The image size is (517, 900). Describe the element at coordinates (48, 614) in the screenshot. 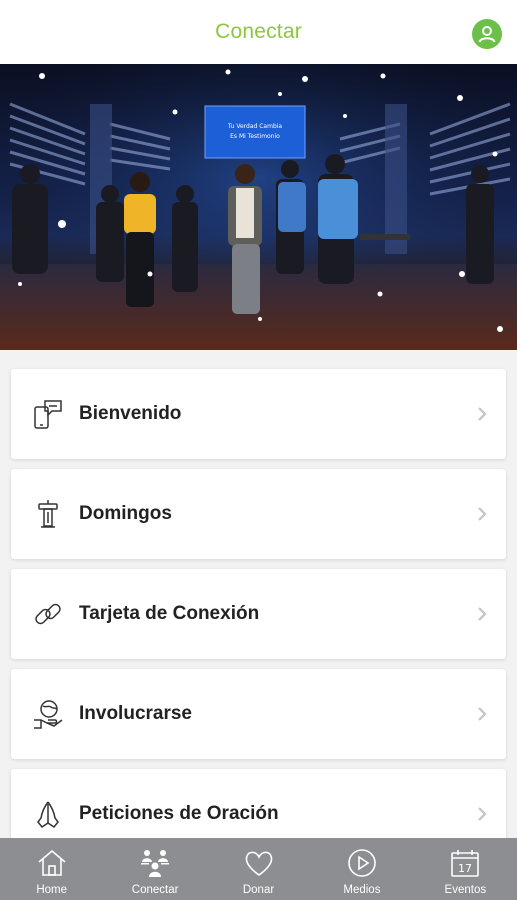

I see `link-icon` at that location.